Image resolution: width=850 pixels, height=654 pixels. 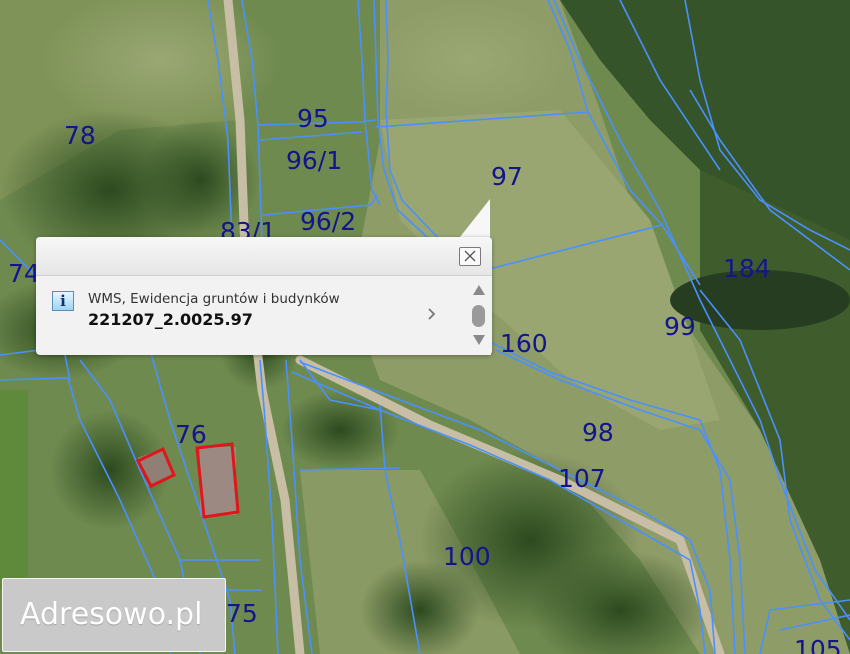 What do you see at coordinates (314, 160) in the screenshot?
I see `parcel-label: 96/1` at bounding box center [314, 160].